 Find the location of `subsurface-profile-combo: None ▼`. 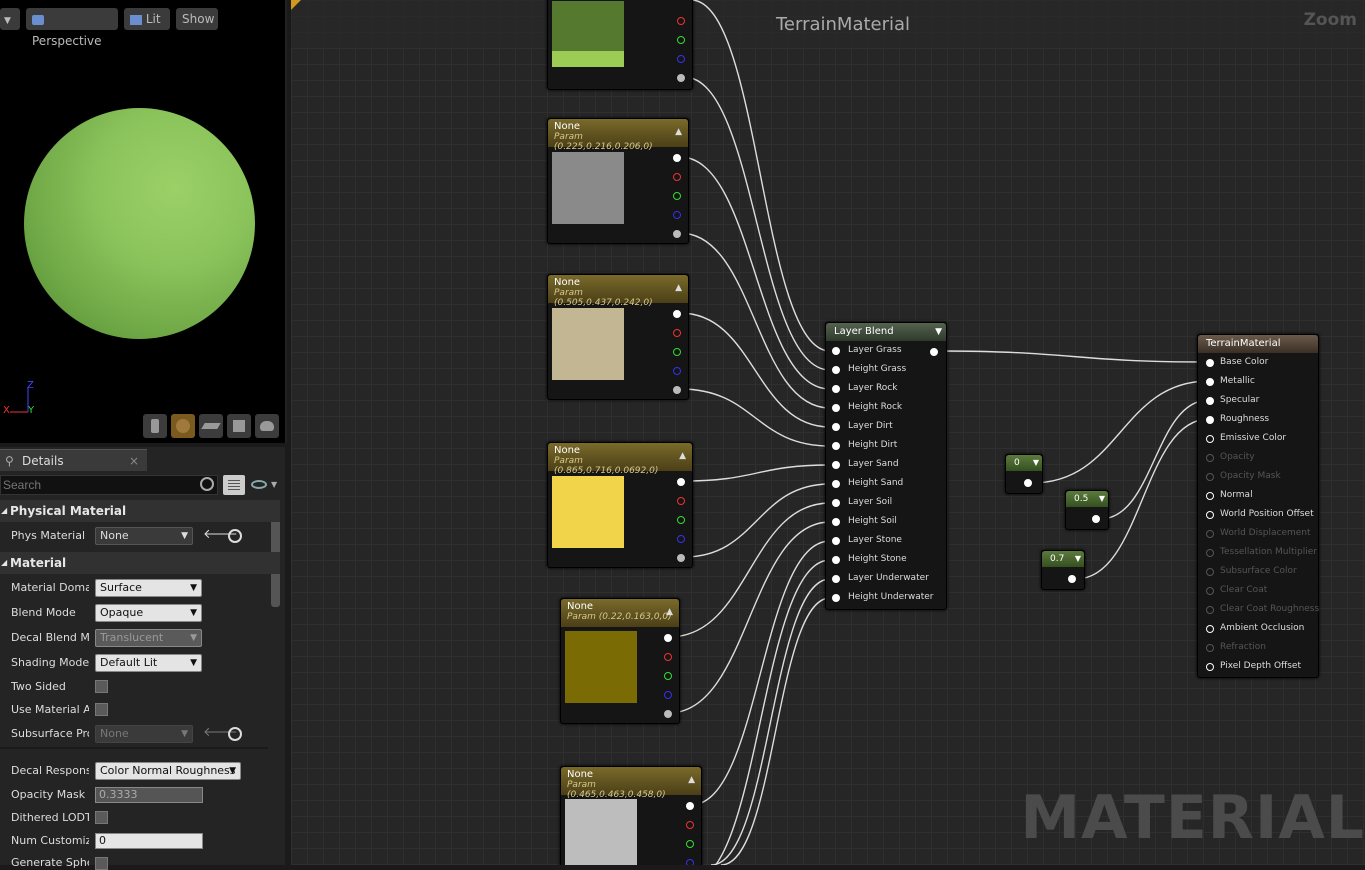

subsurface-profile-combo: None ▼ is located at coordinates (144, 734).